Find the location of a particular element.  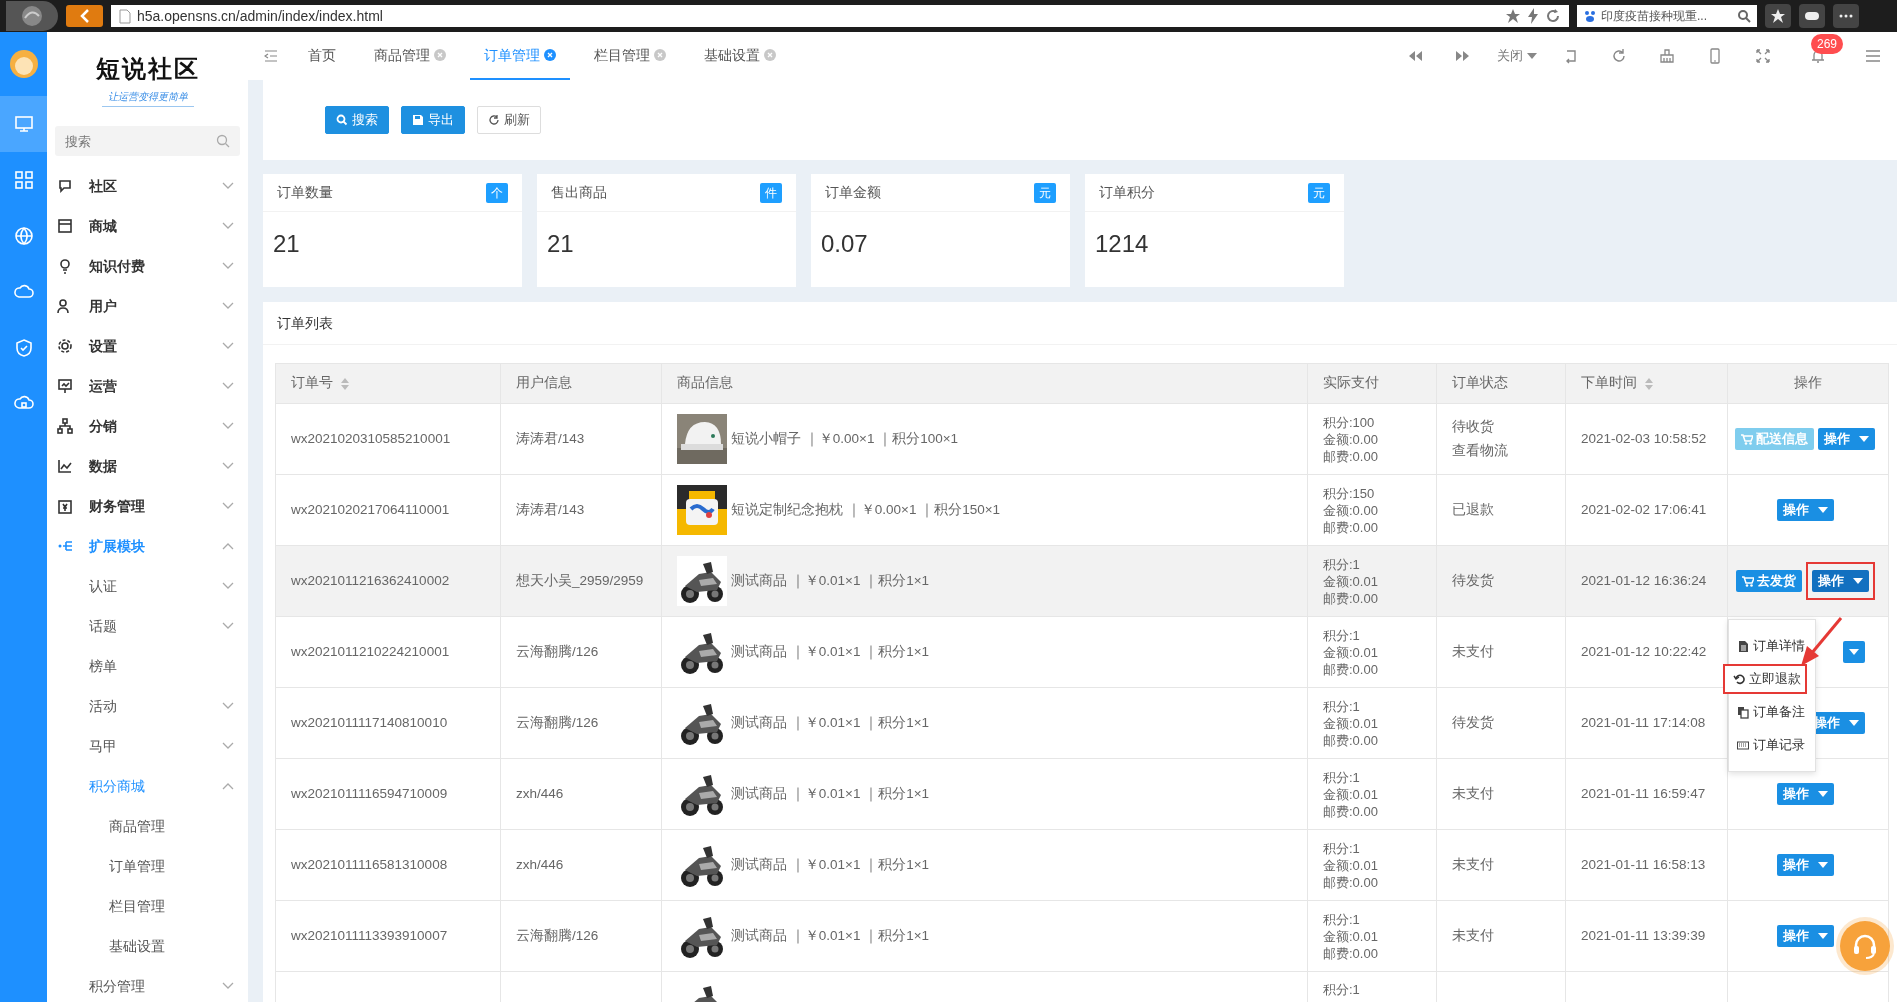

gear-icon is located at coordinates (65, 346).